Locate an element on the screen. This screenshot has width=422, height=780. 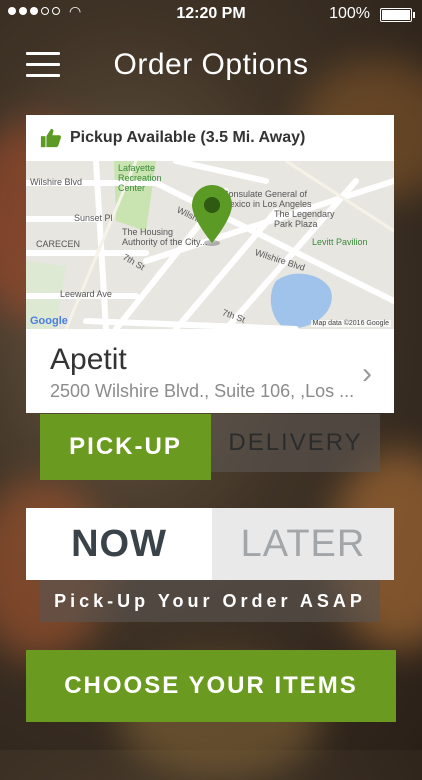
map-credit: Map data ©2016 Google is located at coordinates (350, 323).